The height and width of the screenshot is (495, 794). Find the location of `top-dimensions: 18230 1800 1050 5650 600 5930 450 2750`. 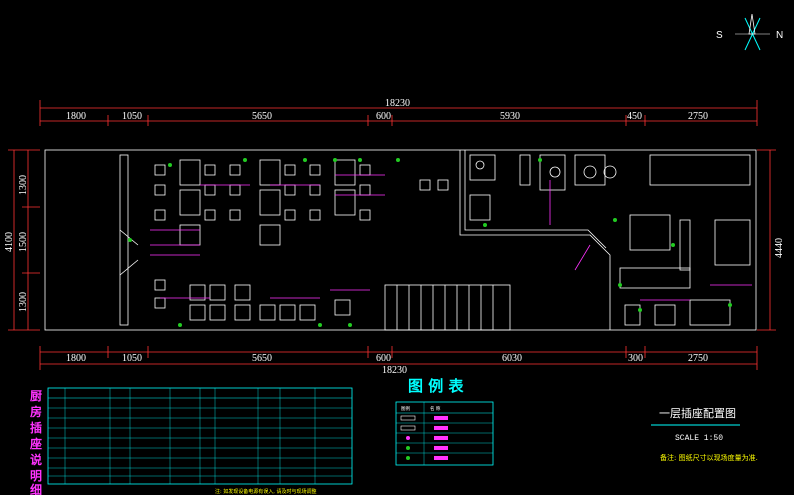

top-dimensions: 18230 1800 1050 5650 600 5930 450 2750 is located at coordinates (398, 112).